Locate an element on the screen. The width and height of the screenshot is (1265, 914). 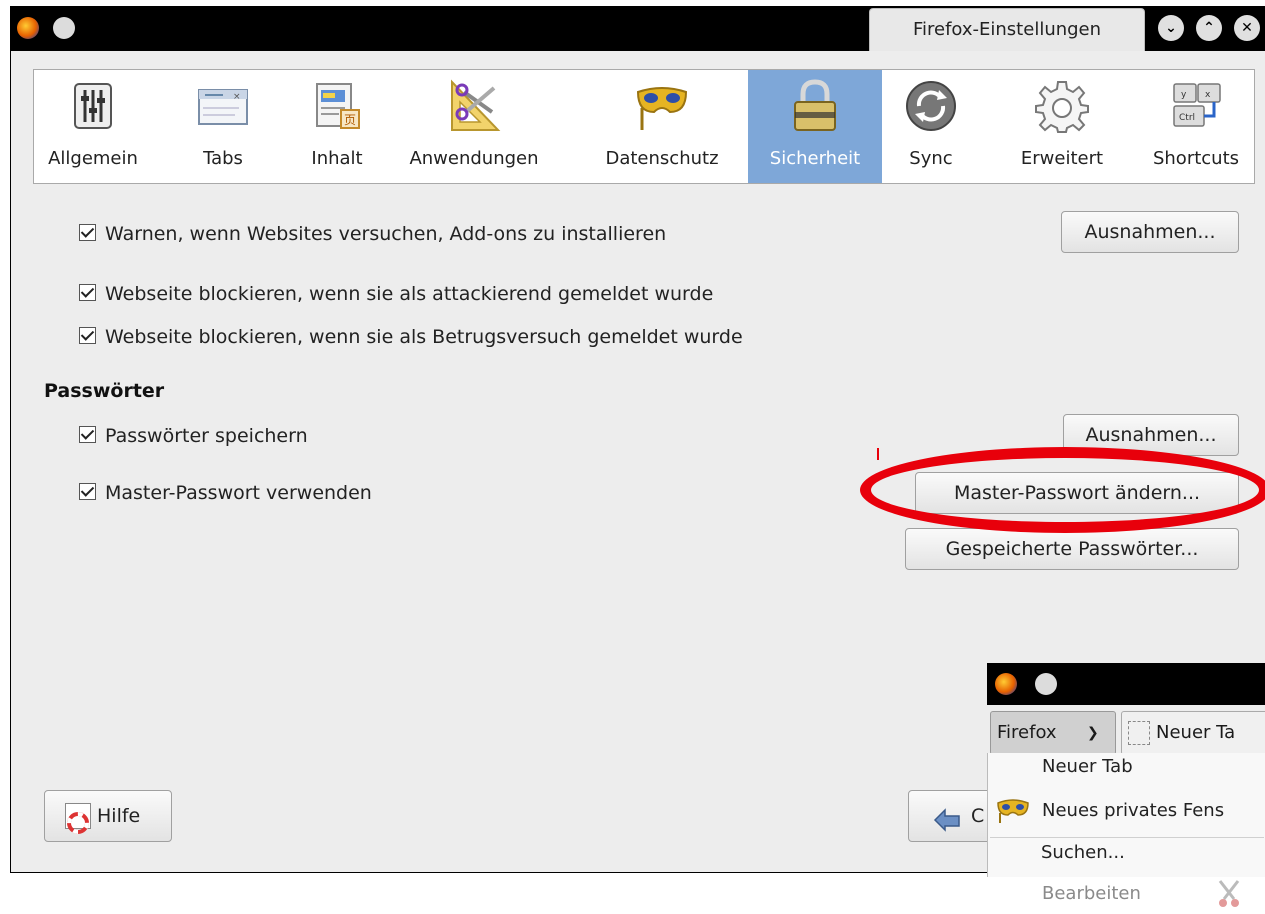
close-icon: ✕ is located at coordinates (1247, 28).